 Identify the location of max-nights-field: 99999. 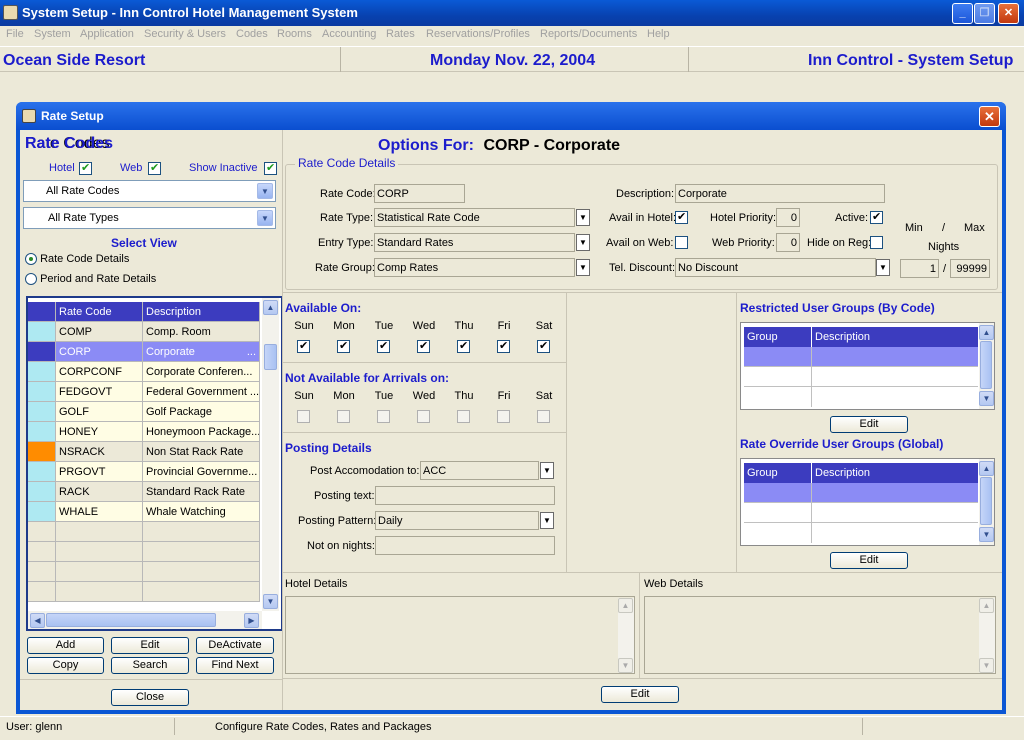
(970, 268).